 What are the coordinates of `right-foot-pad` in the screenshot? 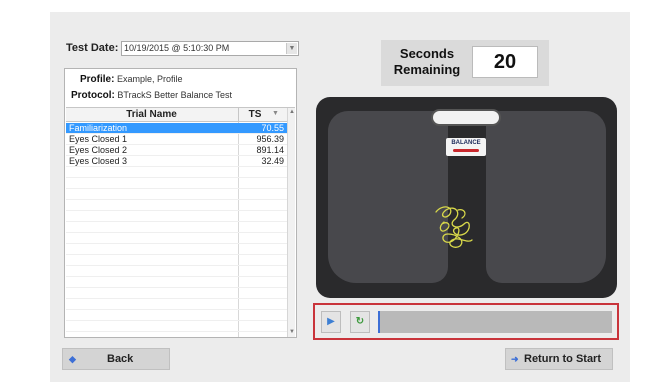 It's located at (546, 197).